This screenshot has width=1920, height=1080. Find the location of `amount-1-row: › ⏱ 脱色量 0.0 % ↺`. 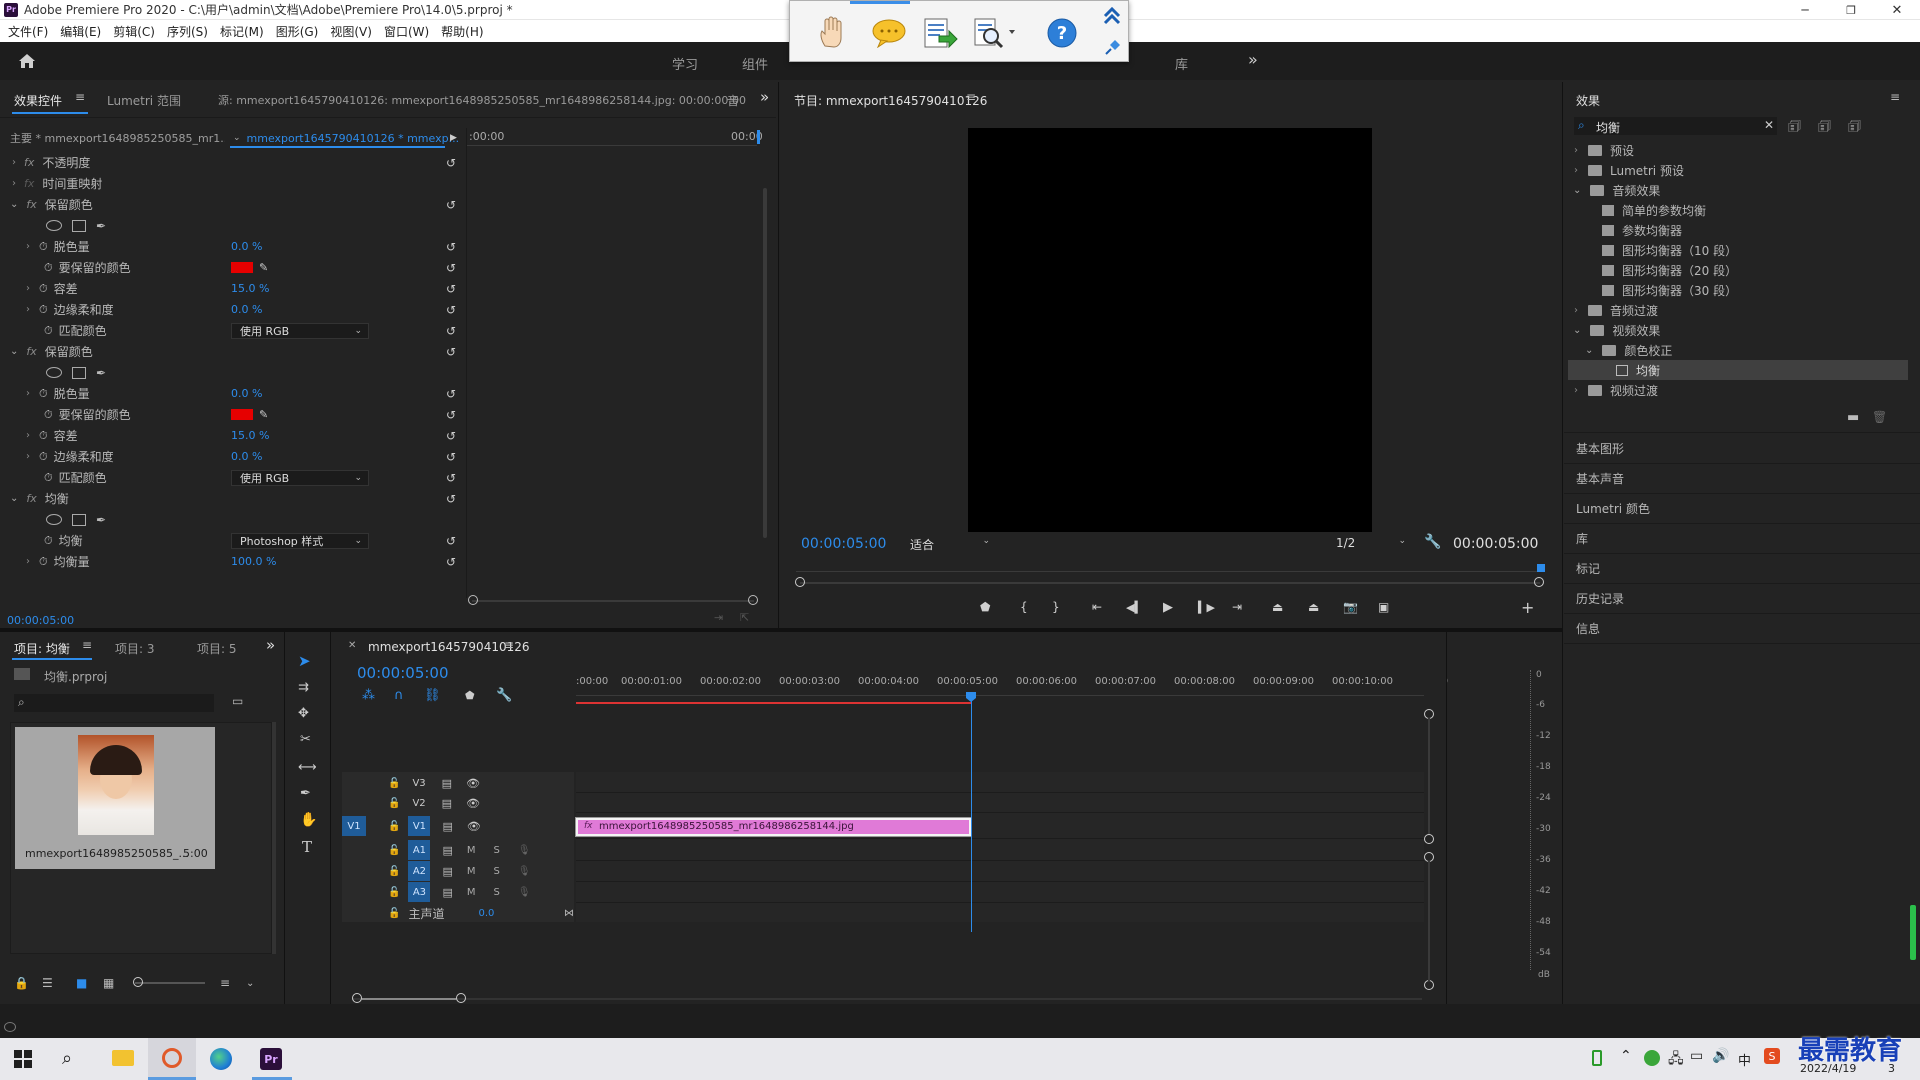

amount-1-row: › ⏱ 脱色量 0.0 % ↺ is located at coordinates (232, 246).